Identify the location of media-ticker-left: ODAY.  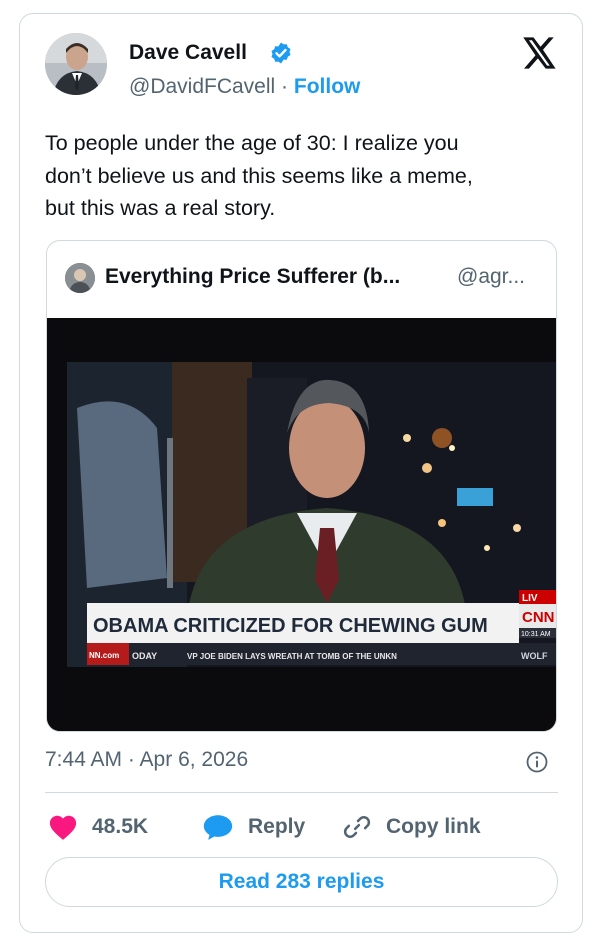
(144, 656).